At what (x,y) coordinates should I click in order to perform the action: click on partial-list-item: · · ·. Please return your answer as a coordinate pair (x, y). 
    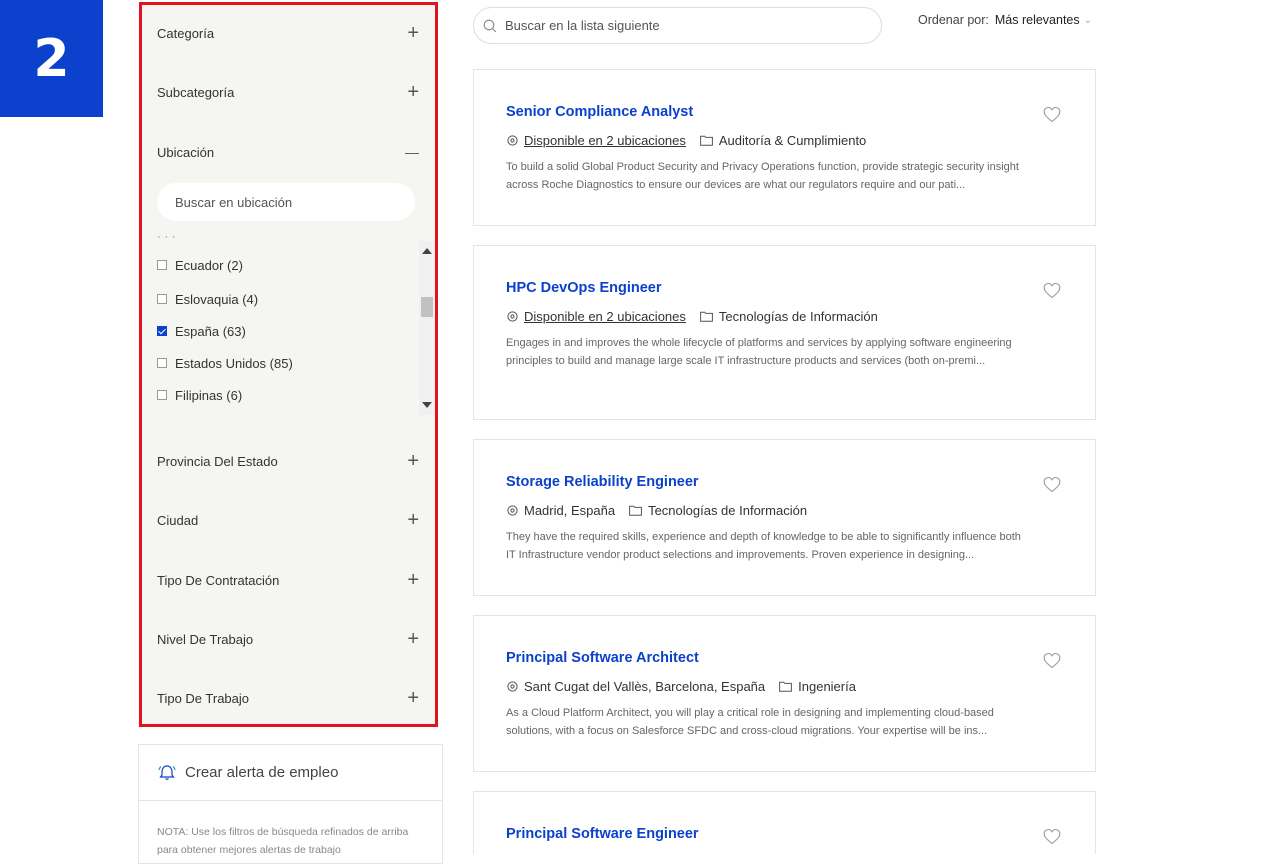
    Looking at the image, I should click on (207, 238).